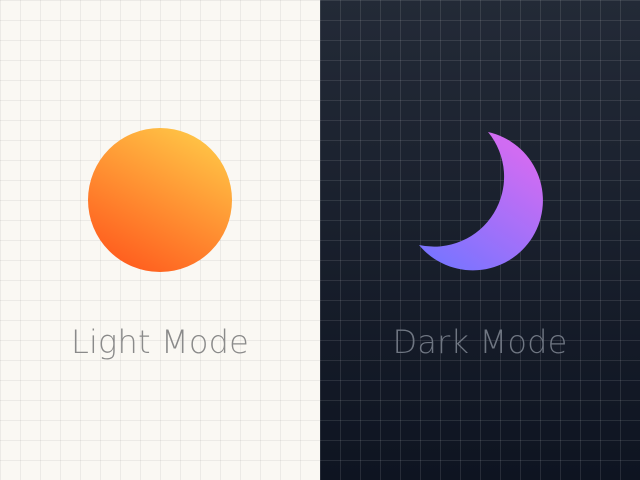 Image resolution: width=640 pixels, height=480 pixels. I want to click on sun-icon, so click(160, 200).